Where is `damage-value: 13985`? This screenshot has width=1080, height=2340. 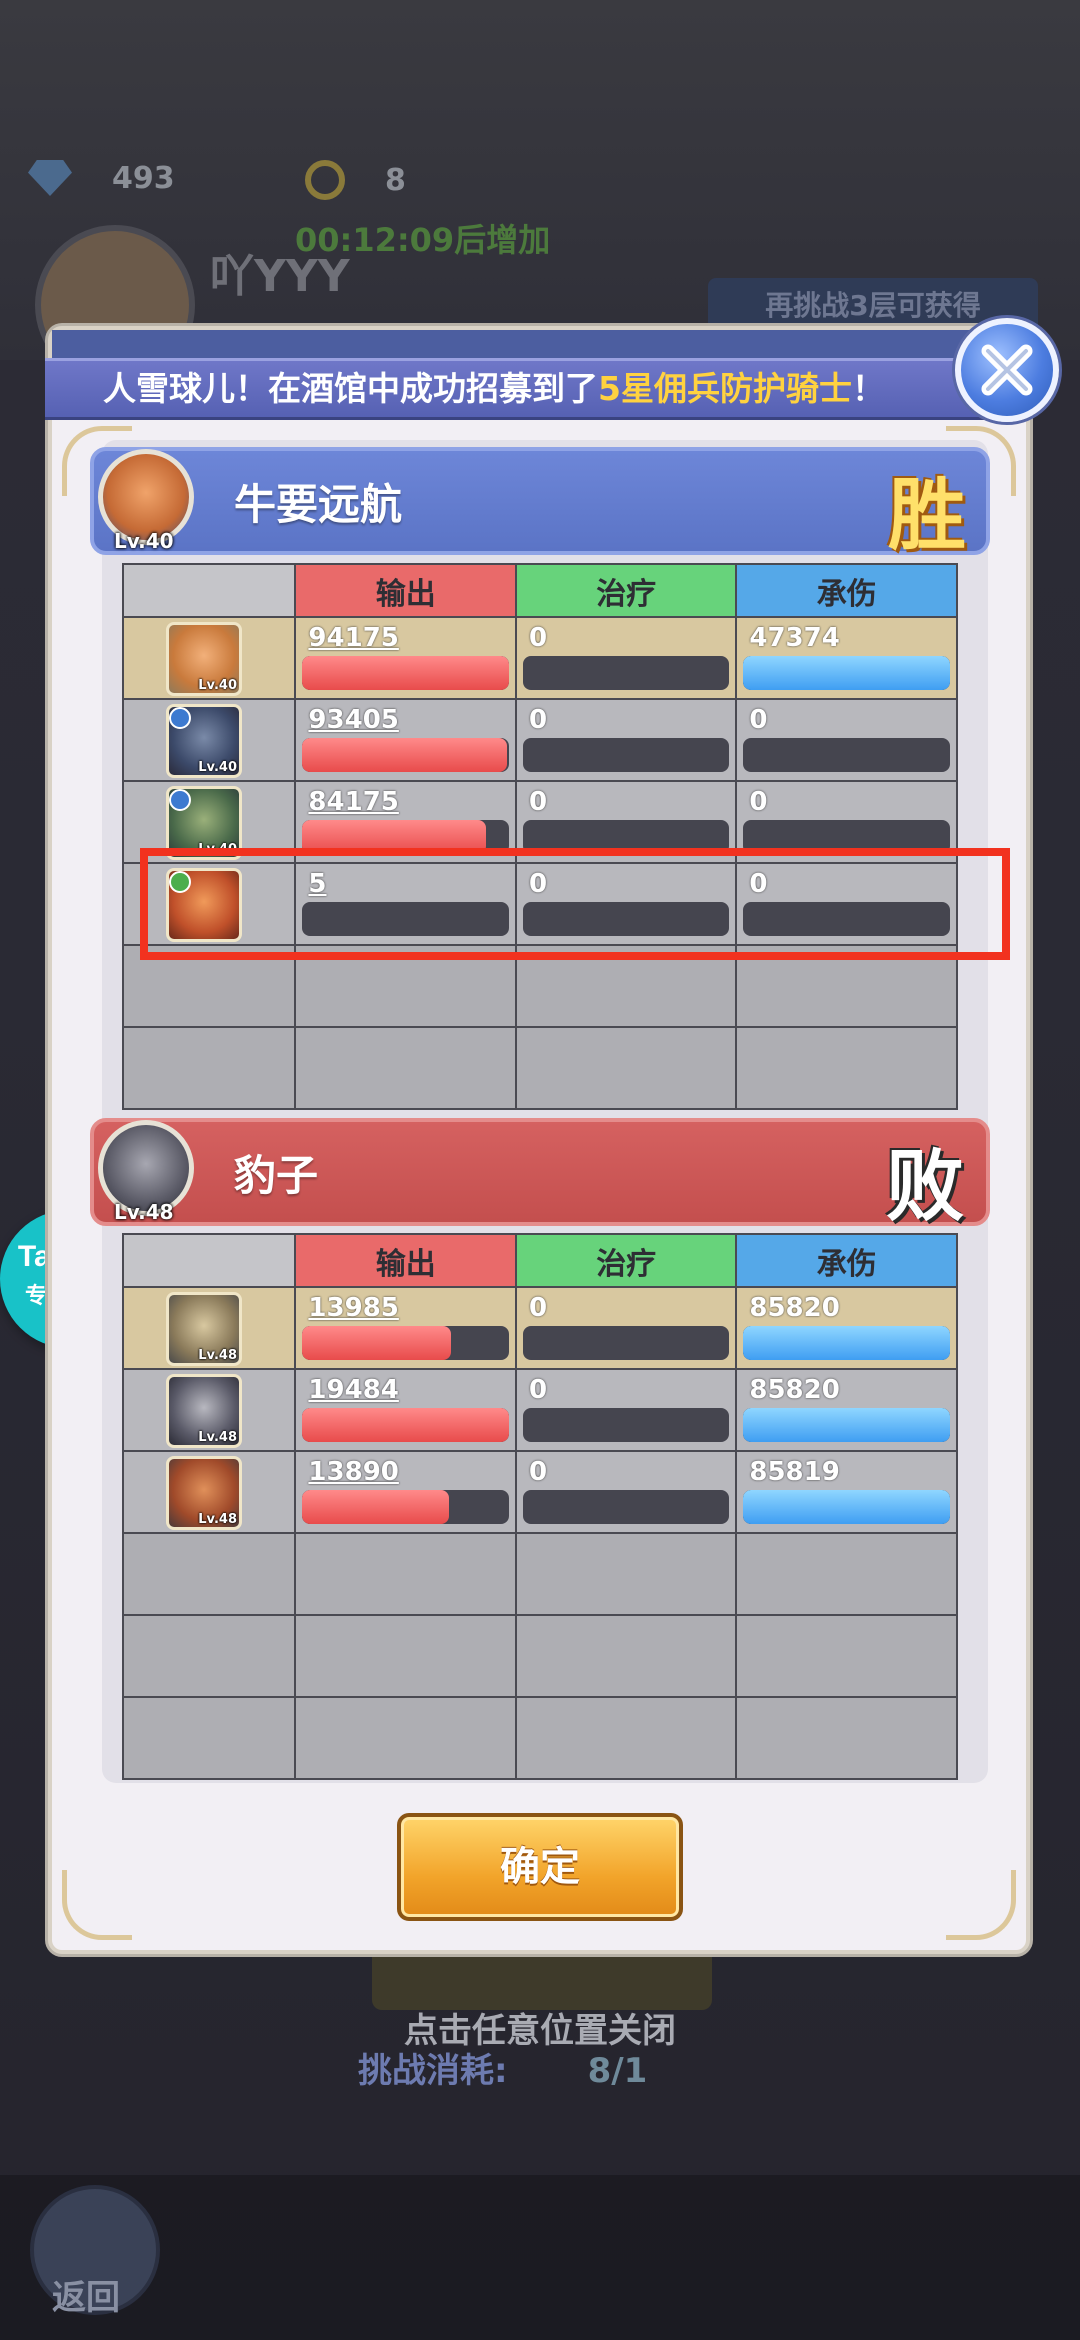
damage-value: 13985 is located at coordinates (353, 1308).